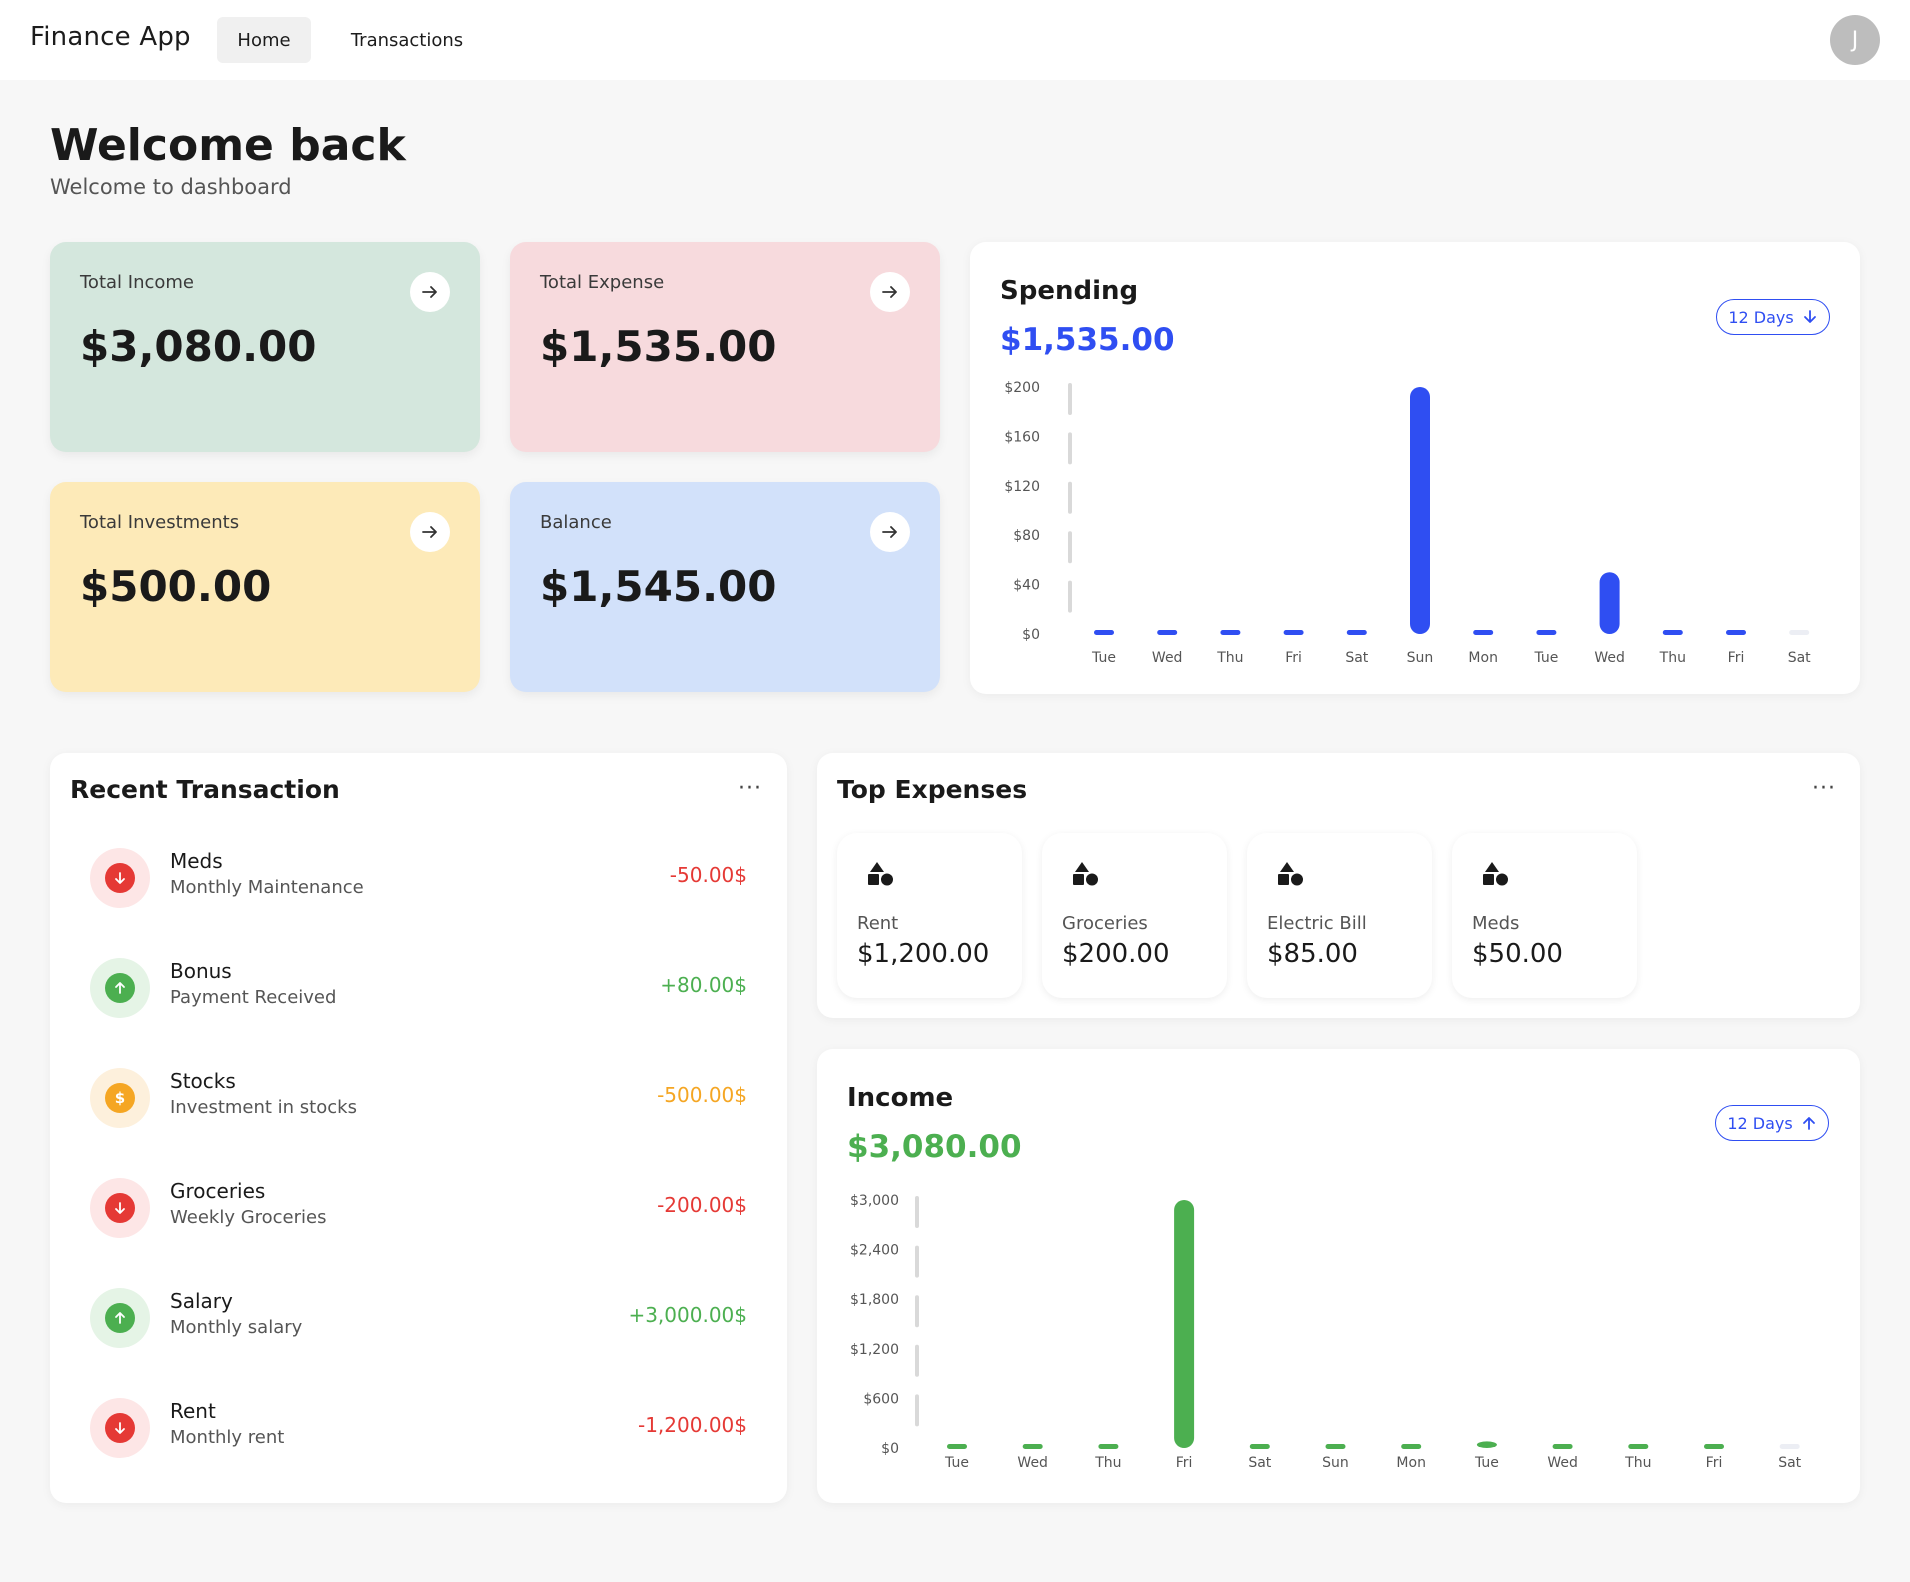 The image size is (1910, 1582). Describe the element at coordinates (702, 1205) in the screenshot. I see `transaction-amount: -200.00$` at that location.